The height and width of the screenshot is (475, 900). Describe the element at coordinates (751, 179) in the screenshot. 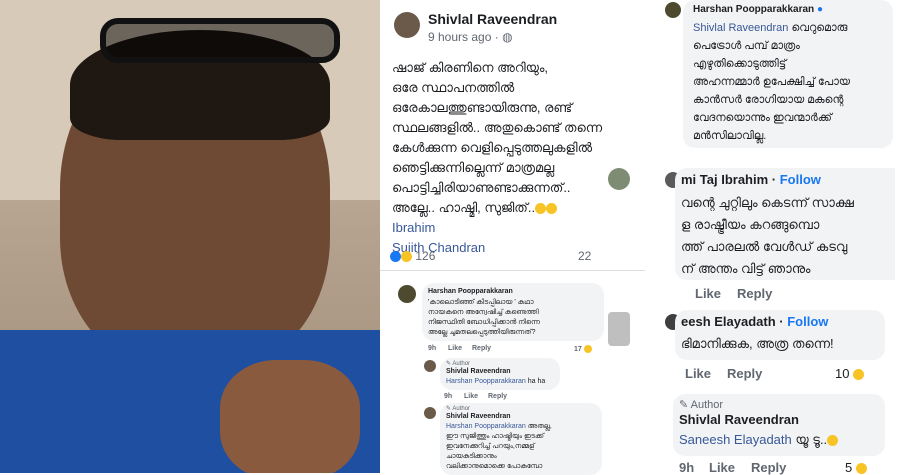

I see `comment-author: mi Taj Ibrahim · Follow` at that location.